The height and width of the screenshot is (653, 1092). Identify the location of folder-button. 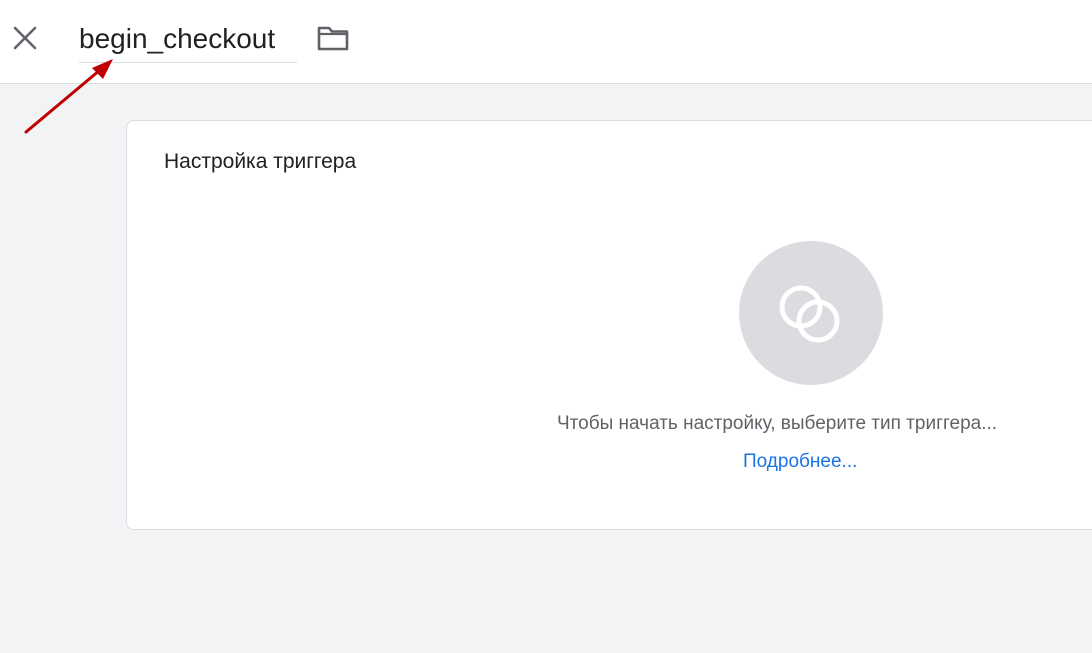
(333, 38).